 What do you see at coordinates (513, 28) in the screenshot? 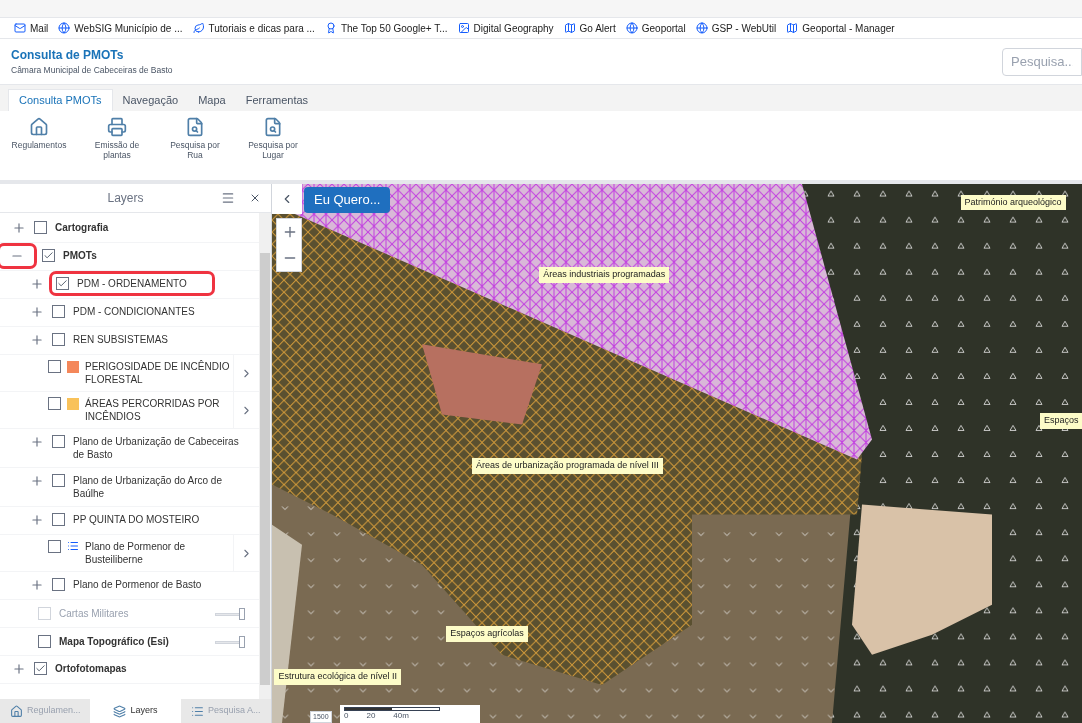
I see `bookmark-link: Digital Geography` at bounding box center [513, 28].